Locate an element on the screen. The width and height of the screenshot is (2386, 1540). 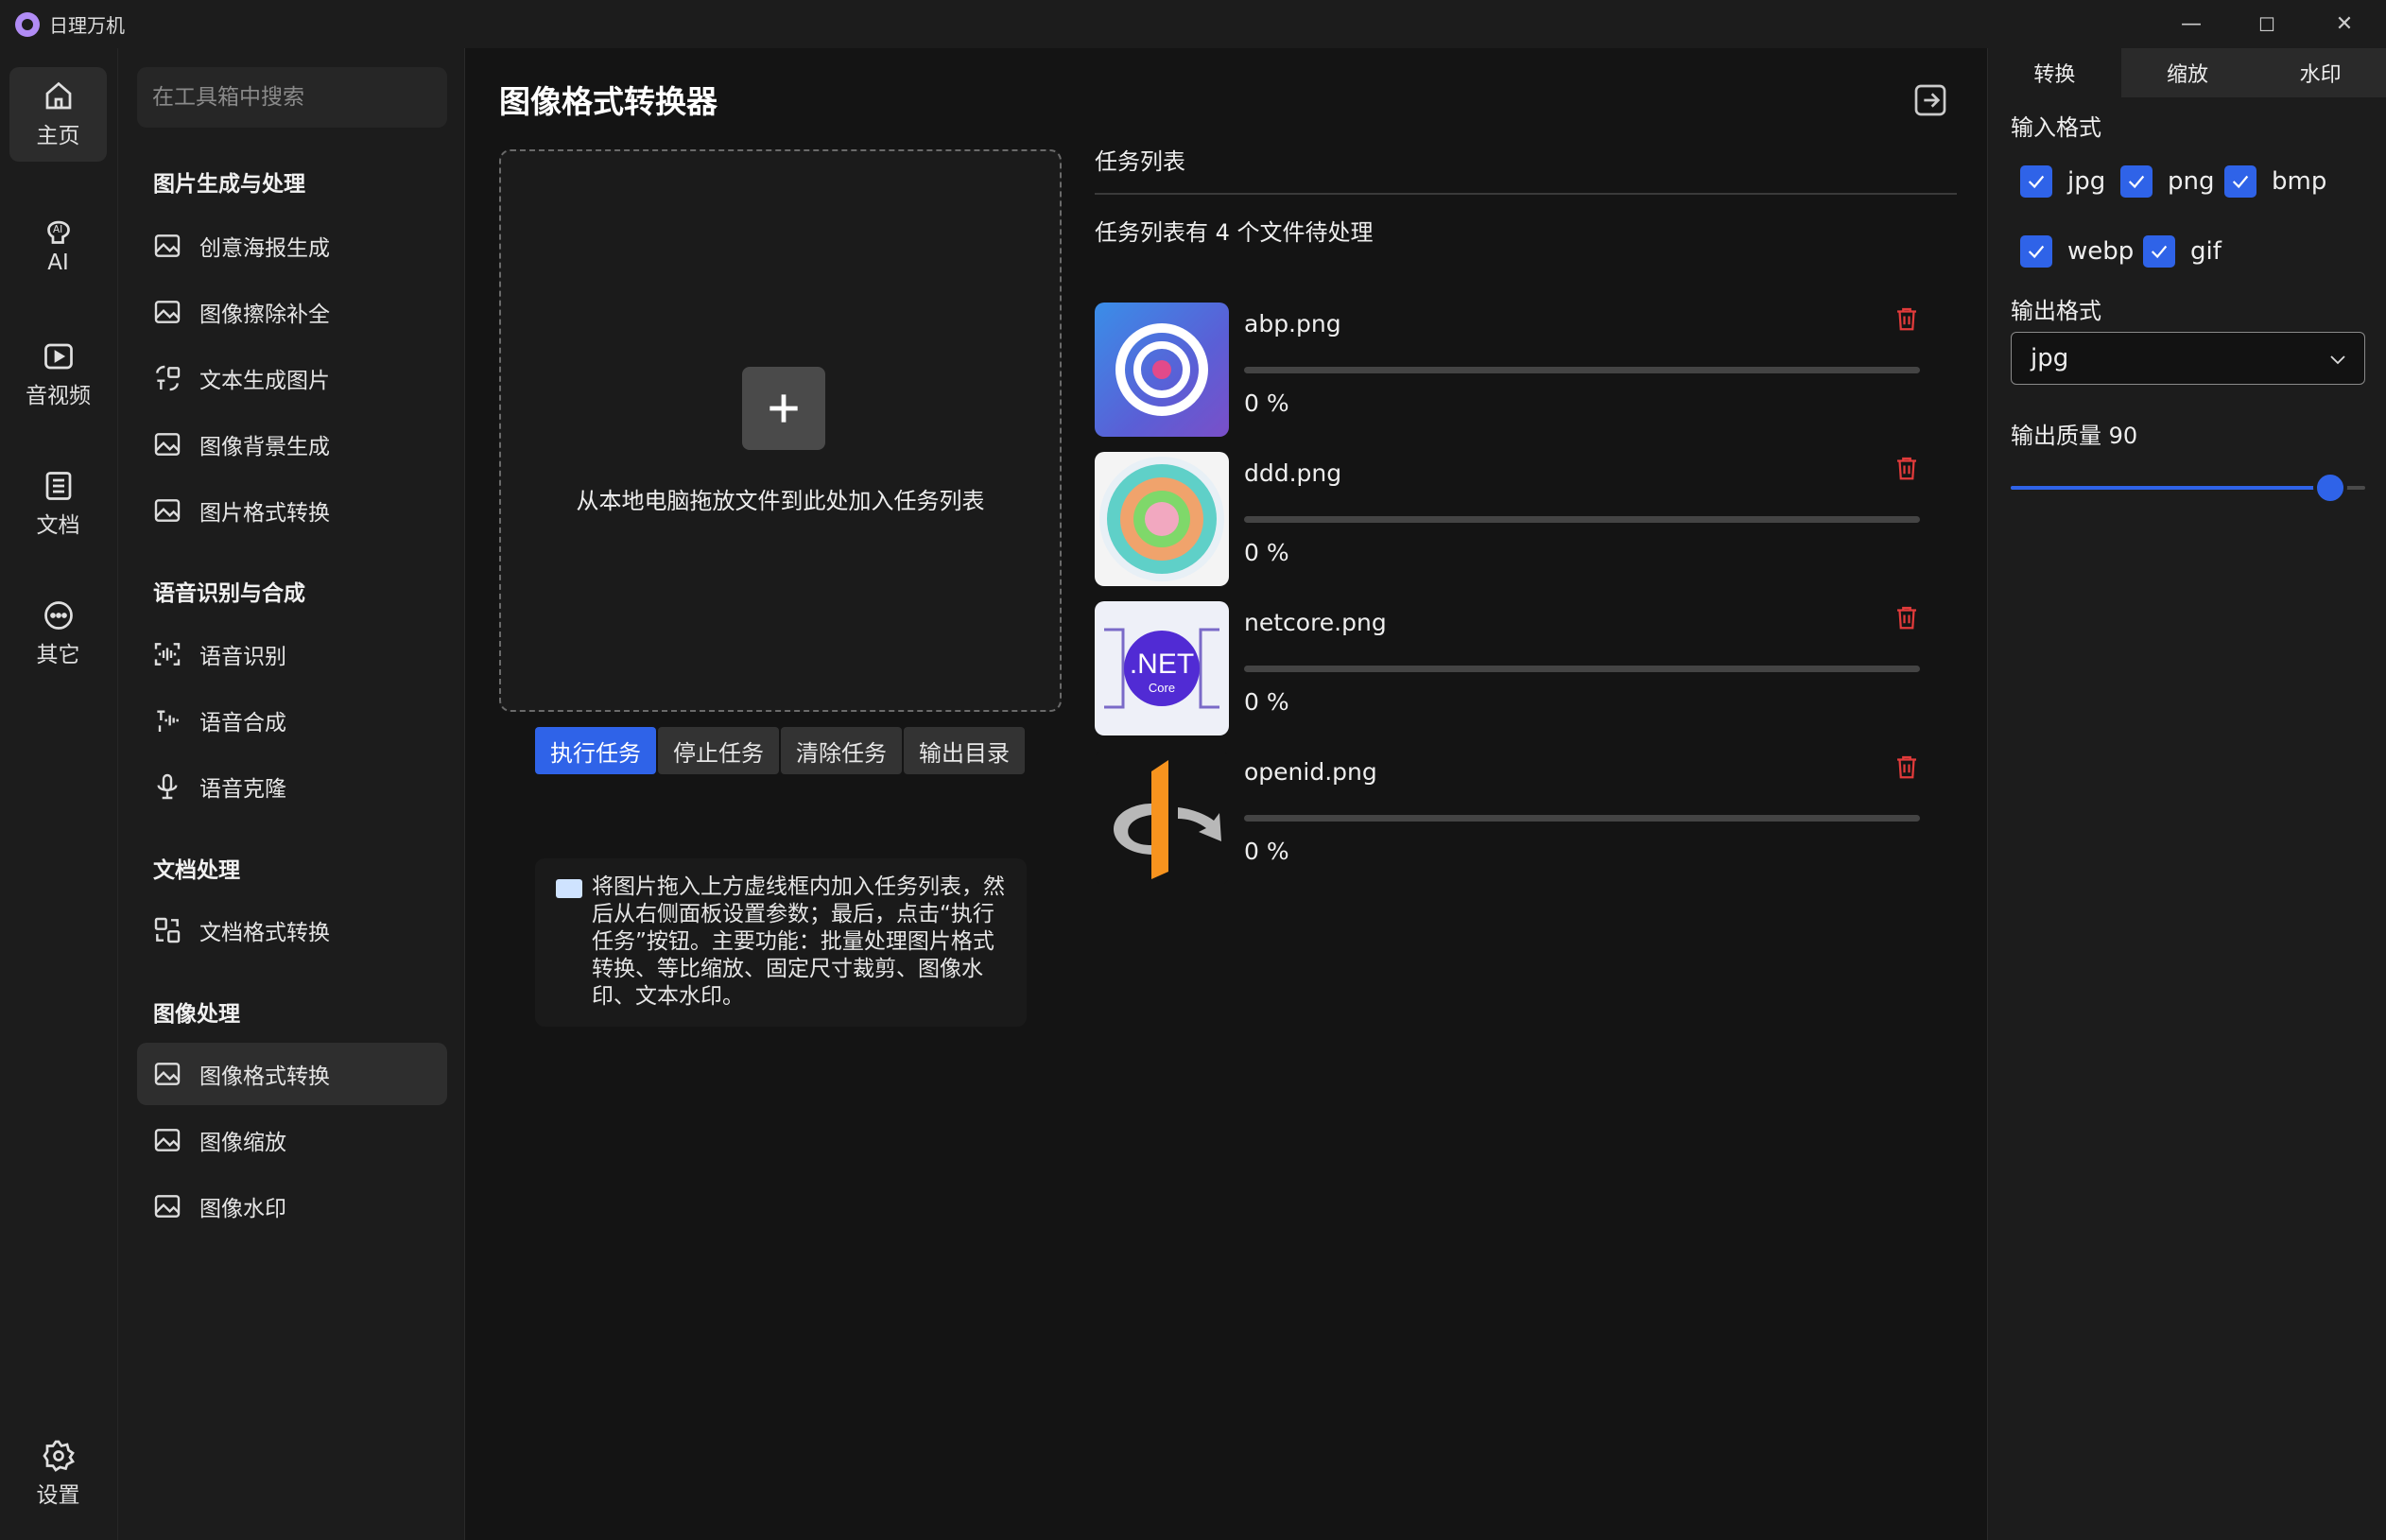
checkbox-label: bmp is located at coordinates (2300, 181).